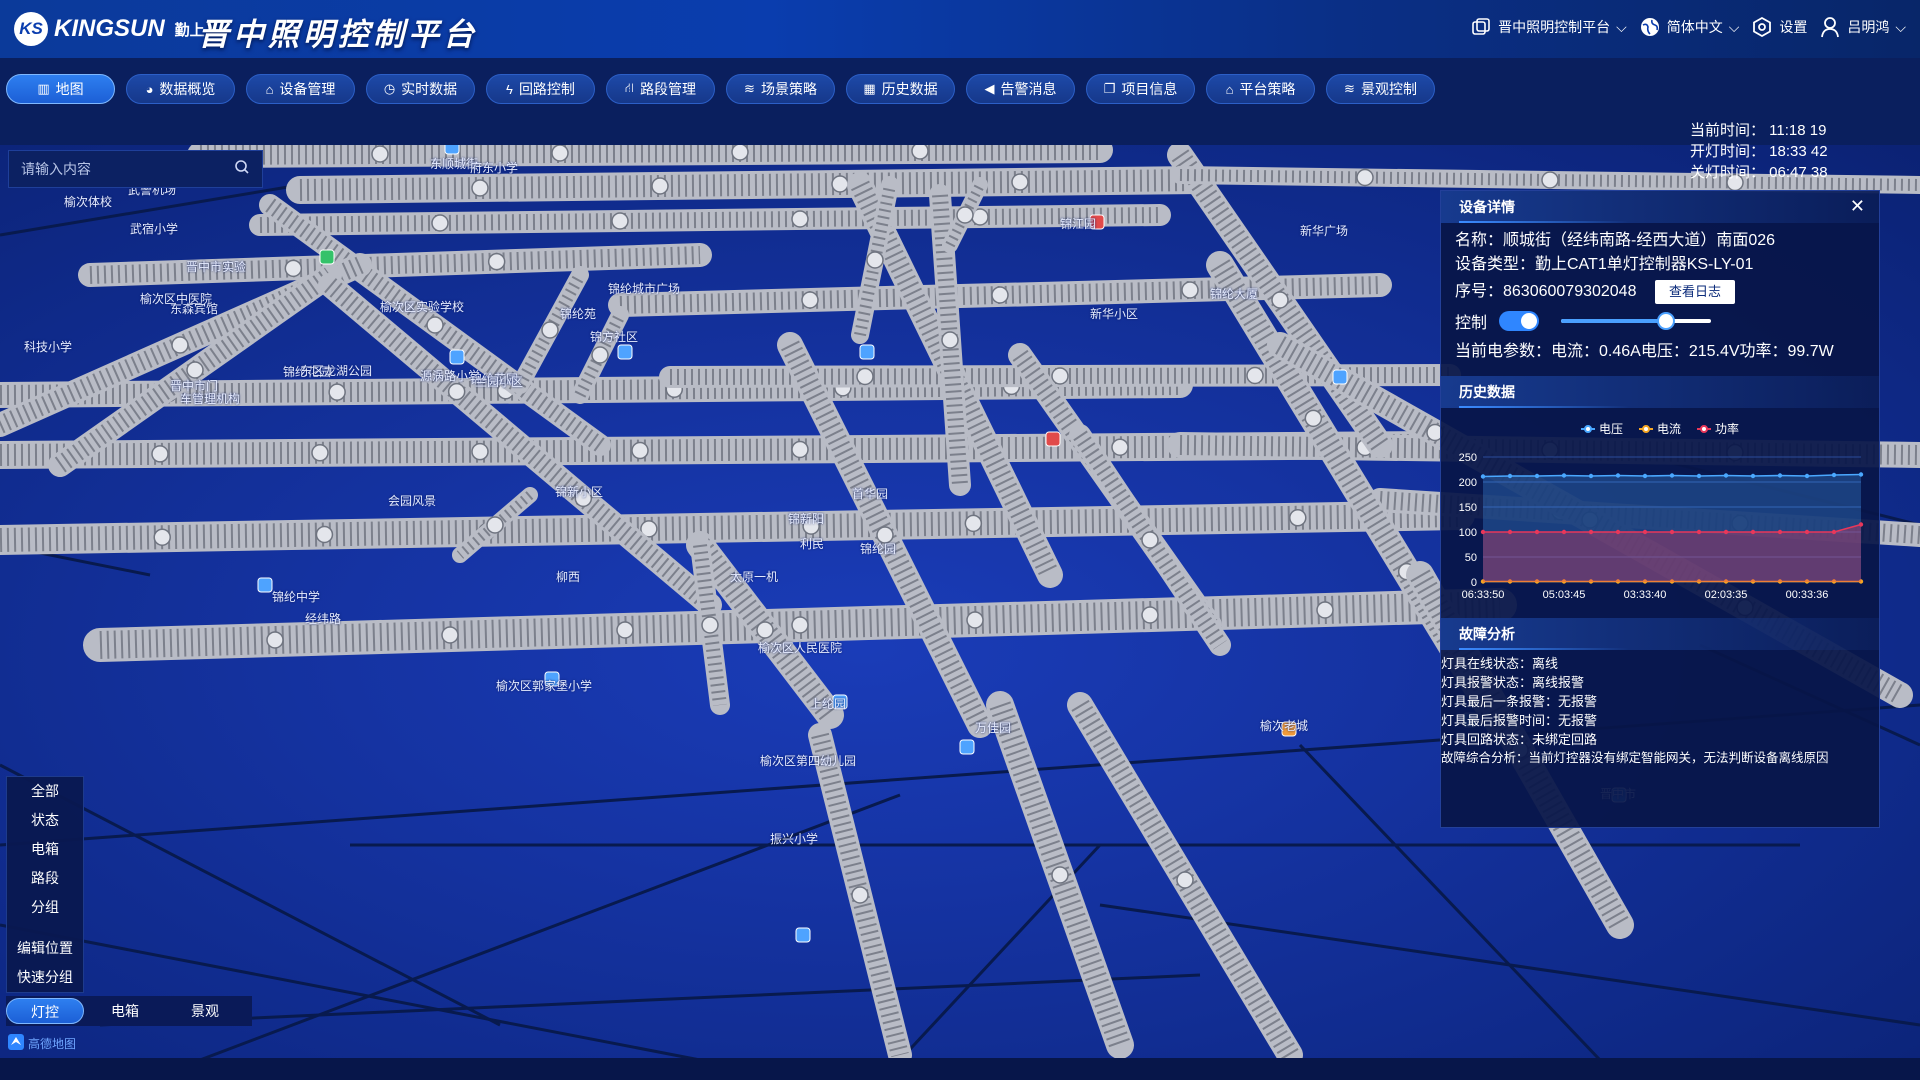 This screenshot has width=1920, height=1080. Describe the element at coordinates (1260, 89) in the screenshot. I see `tab-platform: ⌂ 平台策略` at that location.